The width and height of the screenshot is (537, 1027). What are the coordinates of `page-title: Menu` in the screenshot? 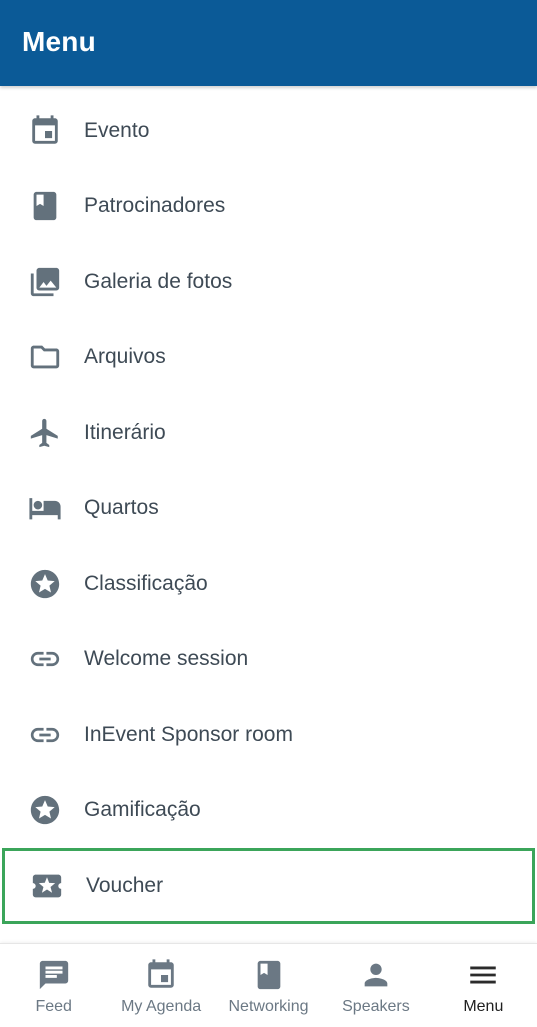 It's located at (59, 41).